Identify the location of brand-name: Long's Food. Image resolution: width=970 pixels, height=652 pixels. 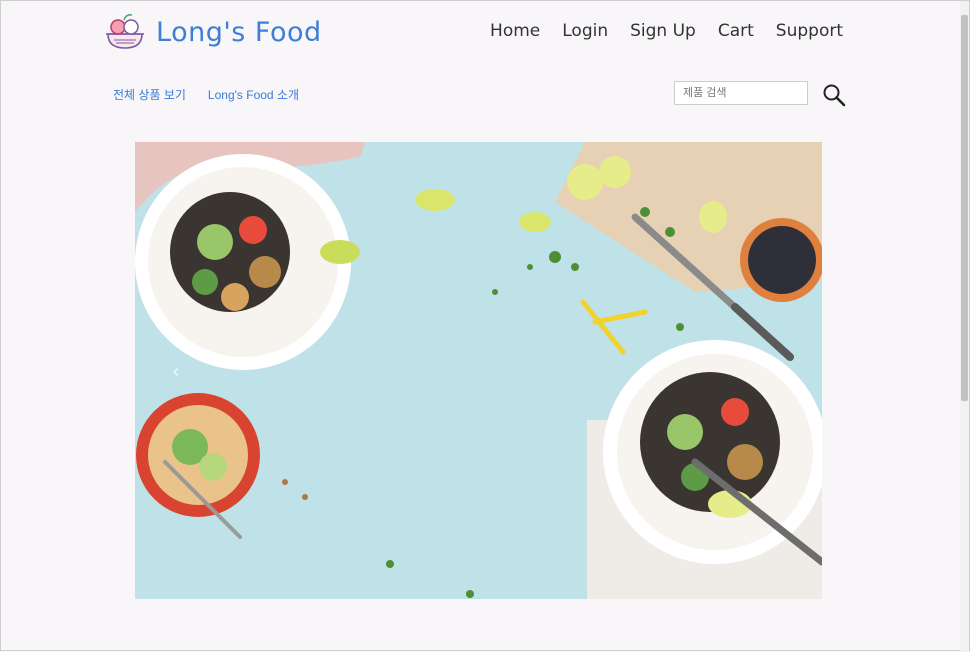
(239, 32).